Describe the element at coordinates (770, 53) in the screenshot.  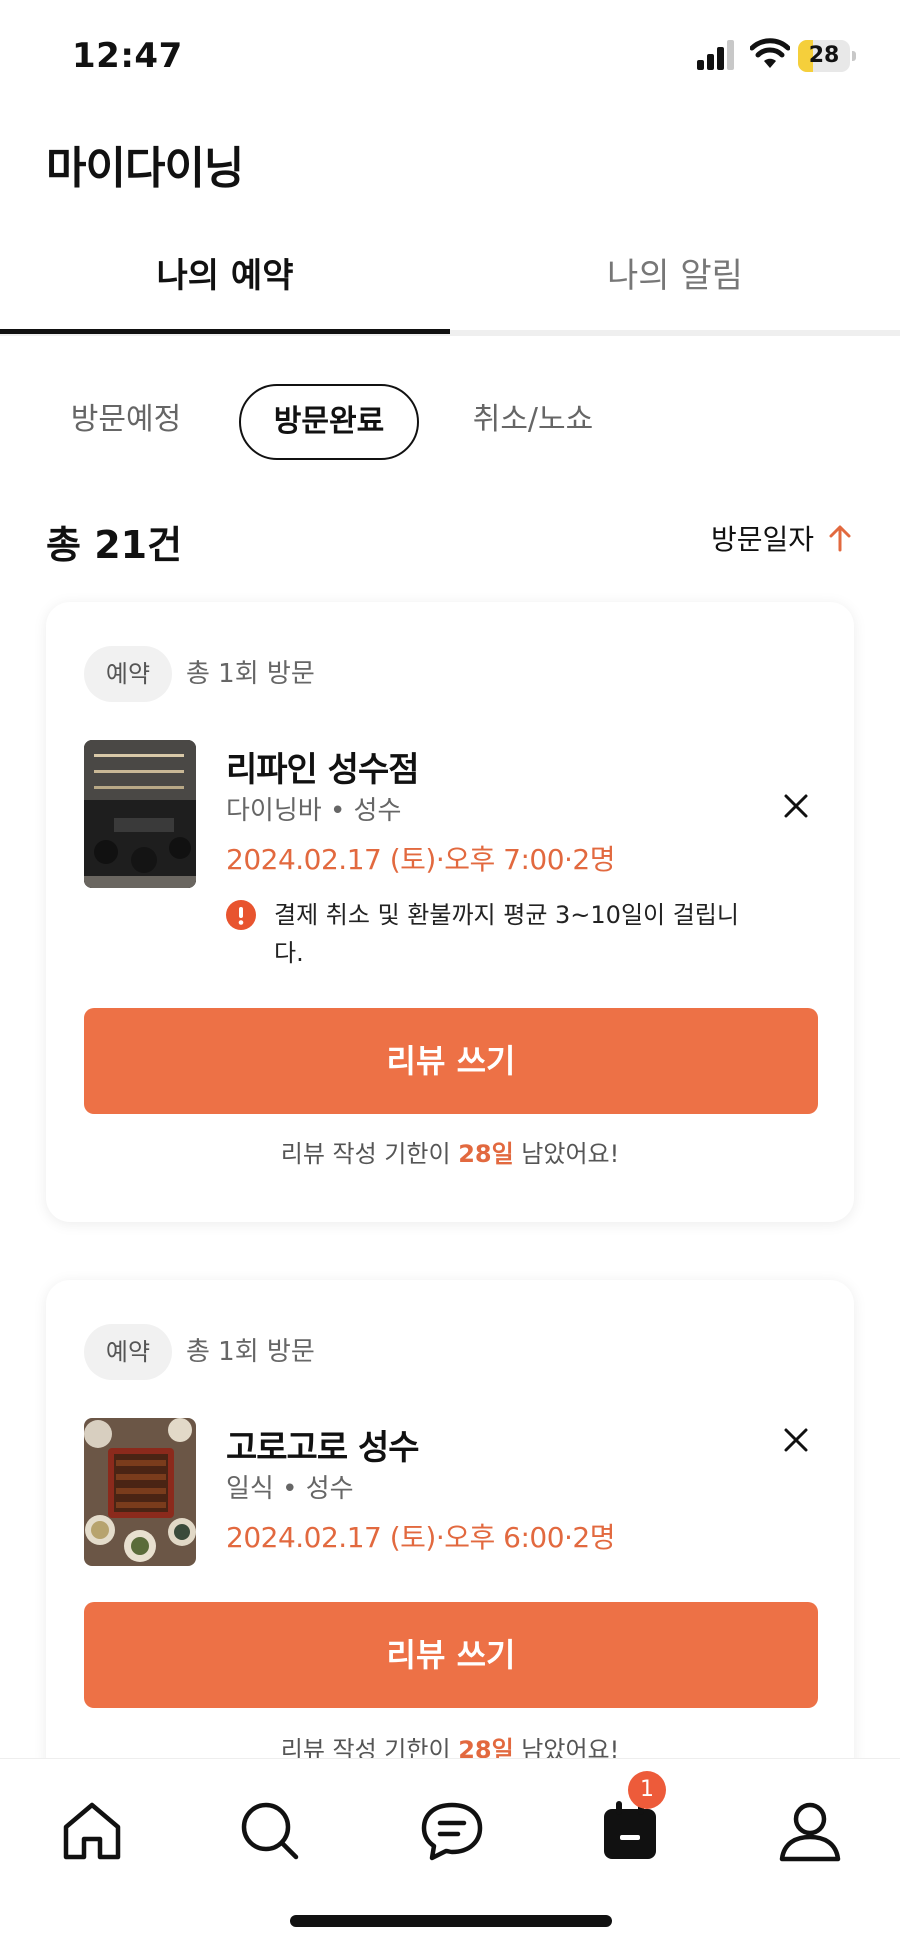
I see `wifi-icon` at that location.